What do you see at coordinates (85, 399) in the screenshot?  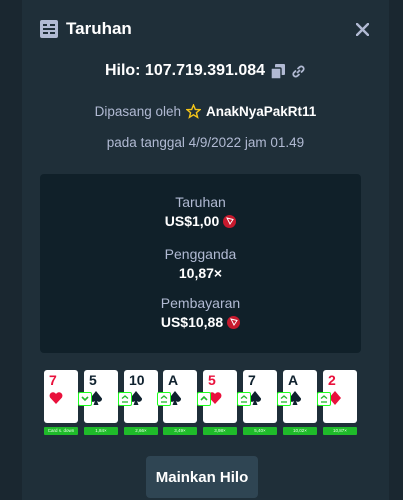 I see `guess-lower-icon` at bounding box center [85, 399].